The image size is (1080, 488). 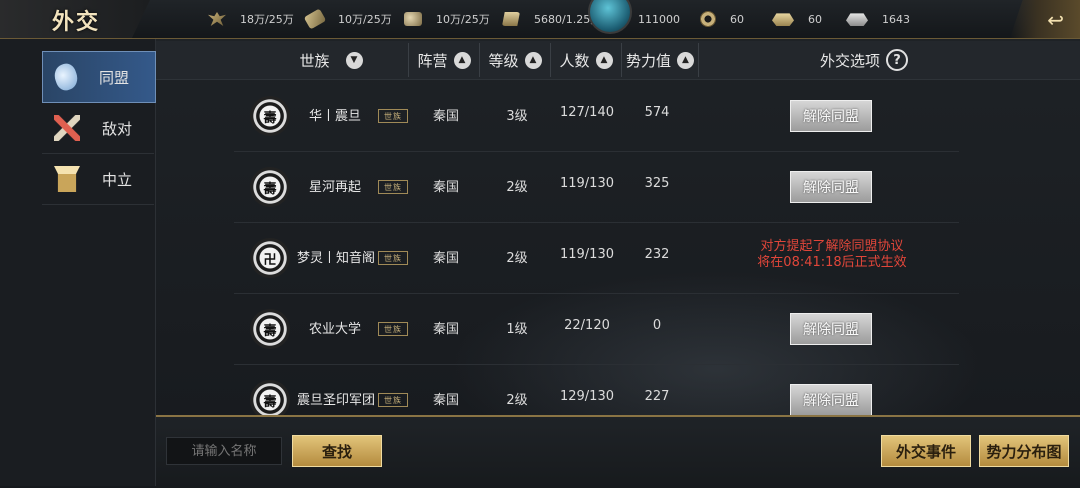 What do you see at coordinates (618, 451) in the screenshot?
I see `bottom-action-bar: 查找 外交事件 势力分布图` at bounding box center [618, 451].